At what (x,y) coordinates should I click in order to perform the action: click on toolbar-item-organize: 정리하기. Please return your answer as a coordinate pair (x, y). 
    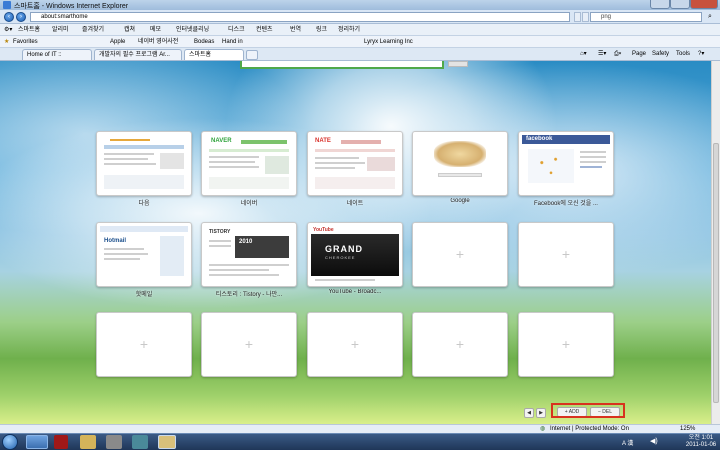
    Looking at the image, I should click on (349, 30).